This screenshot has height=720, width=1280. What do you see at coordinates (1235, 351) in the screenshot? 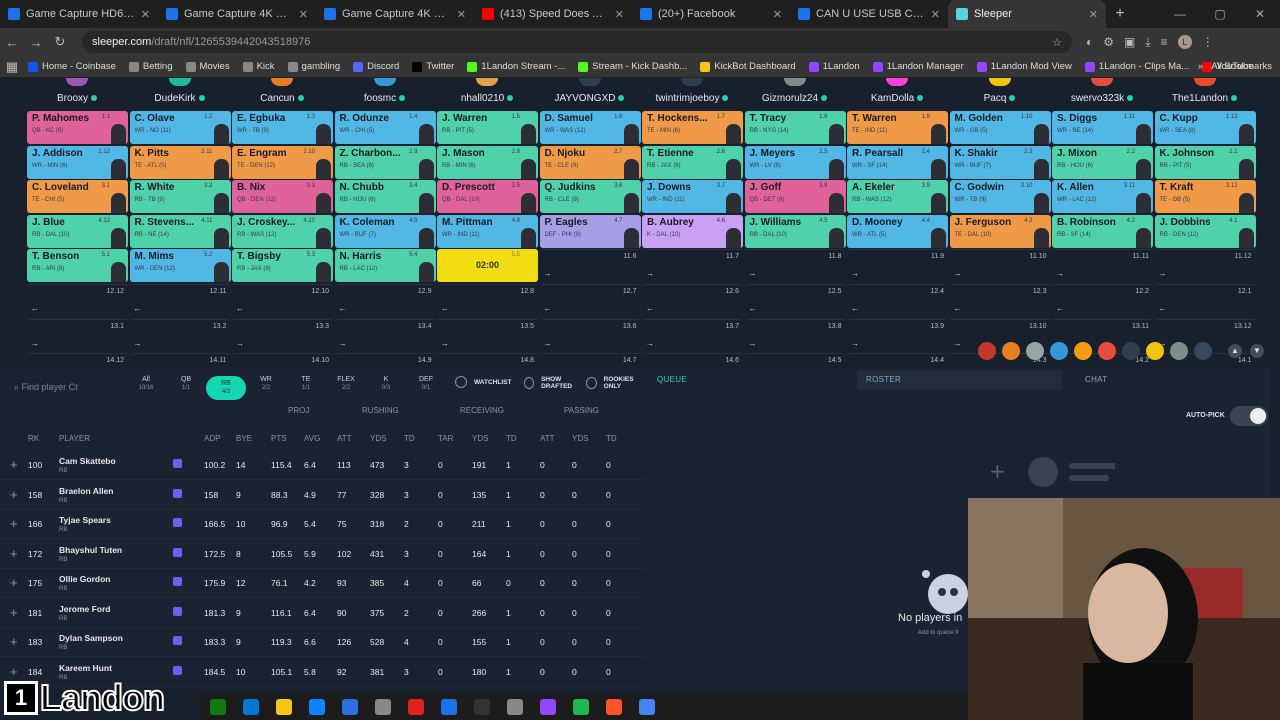
I see `chevron-up-icon: ▲` at bounding box center [1235, 351].